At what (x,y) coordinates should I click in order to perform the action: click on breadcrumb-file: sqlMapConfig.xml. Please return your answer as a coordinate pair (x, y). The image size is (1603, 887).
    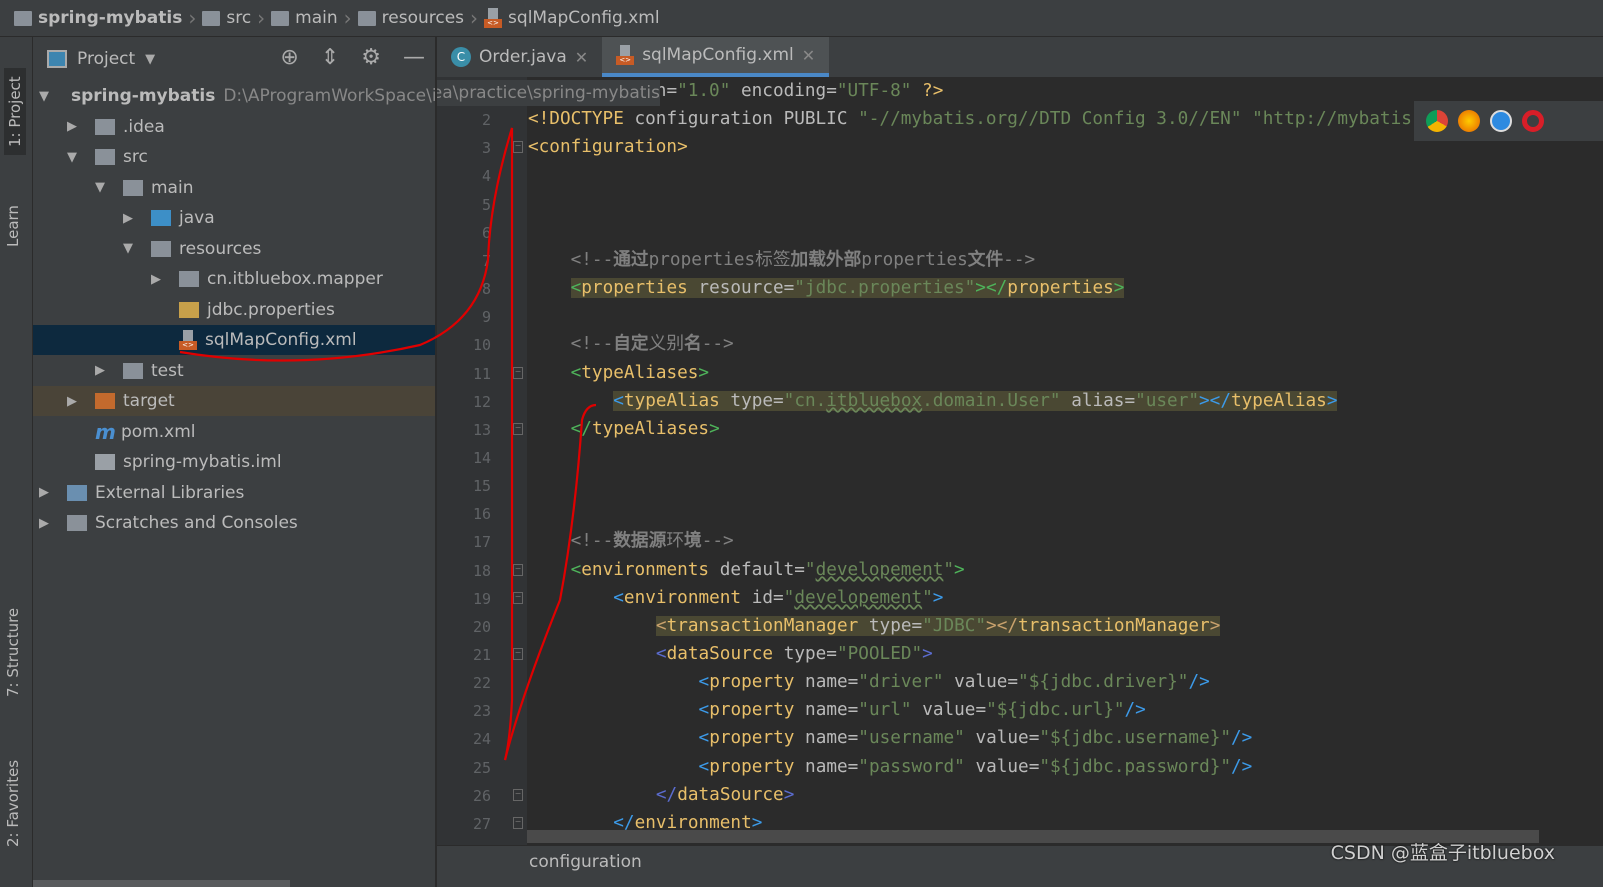
    Looking at the image, I should click on (572, 18).